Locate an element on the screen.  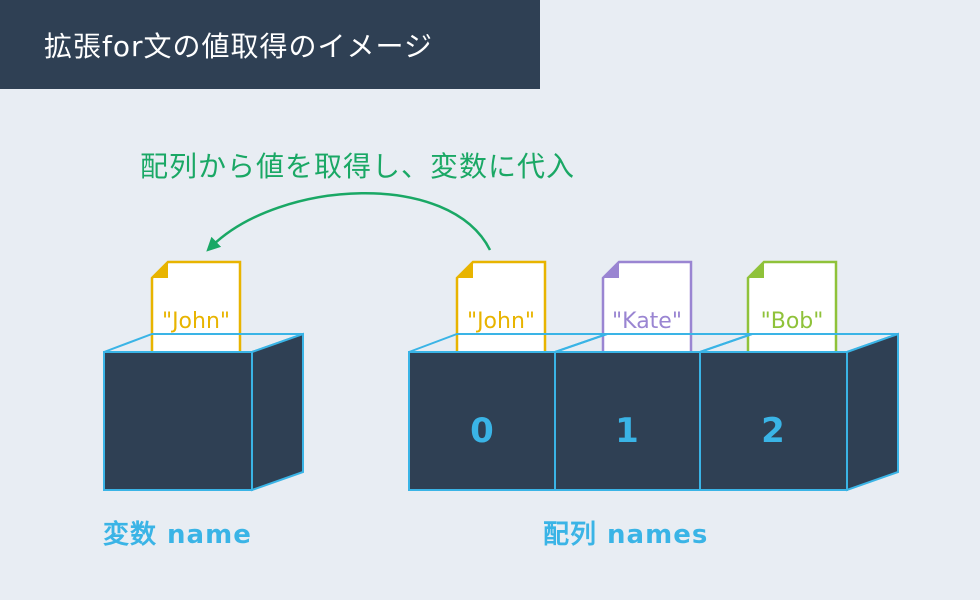
array-card-1: "Kate" is located at coordinates (647, 308).